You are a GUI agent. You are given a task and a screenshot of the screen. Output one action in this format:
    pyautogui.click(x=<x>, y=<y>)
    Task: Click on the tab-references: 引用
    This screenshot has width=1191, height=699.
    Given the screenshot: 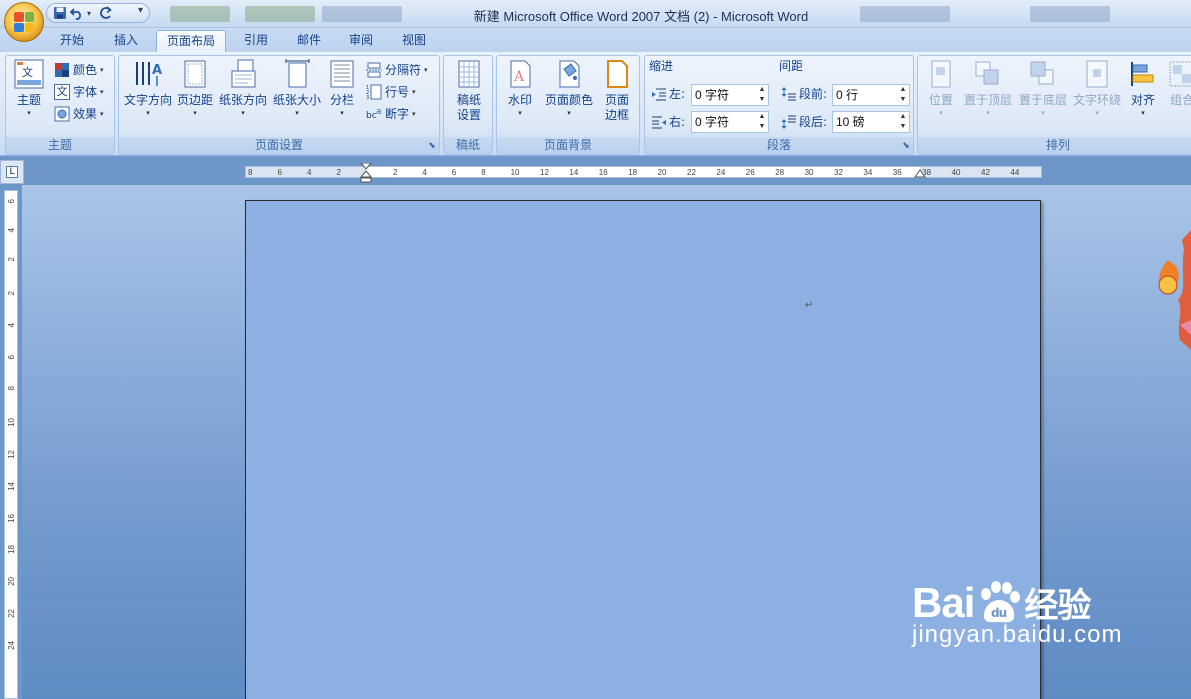 What is the action you would take?
    pyautogui.click(x=256, y=41)
    